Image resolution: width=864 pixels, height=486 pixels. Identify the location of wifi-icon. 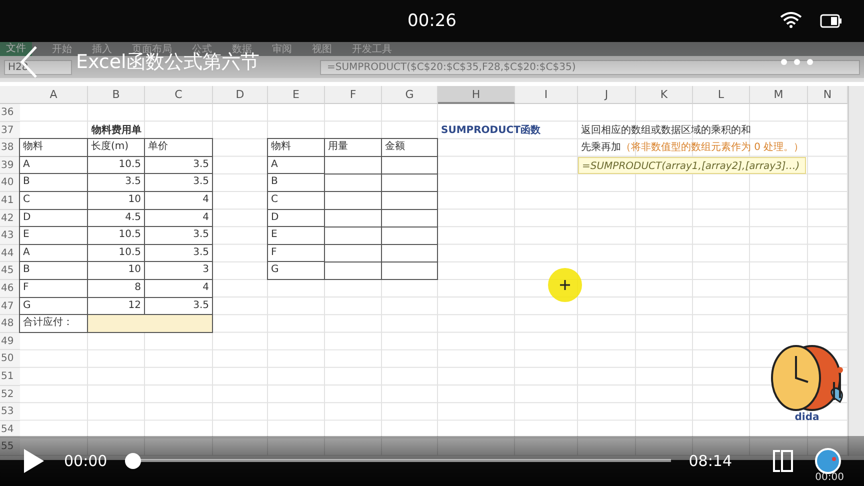
(791, 20).